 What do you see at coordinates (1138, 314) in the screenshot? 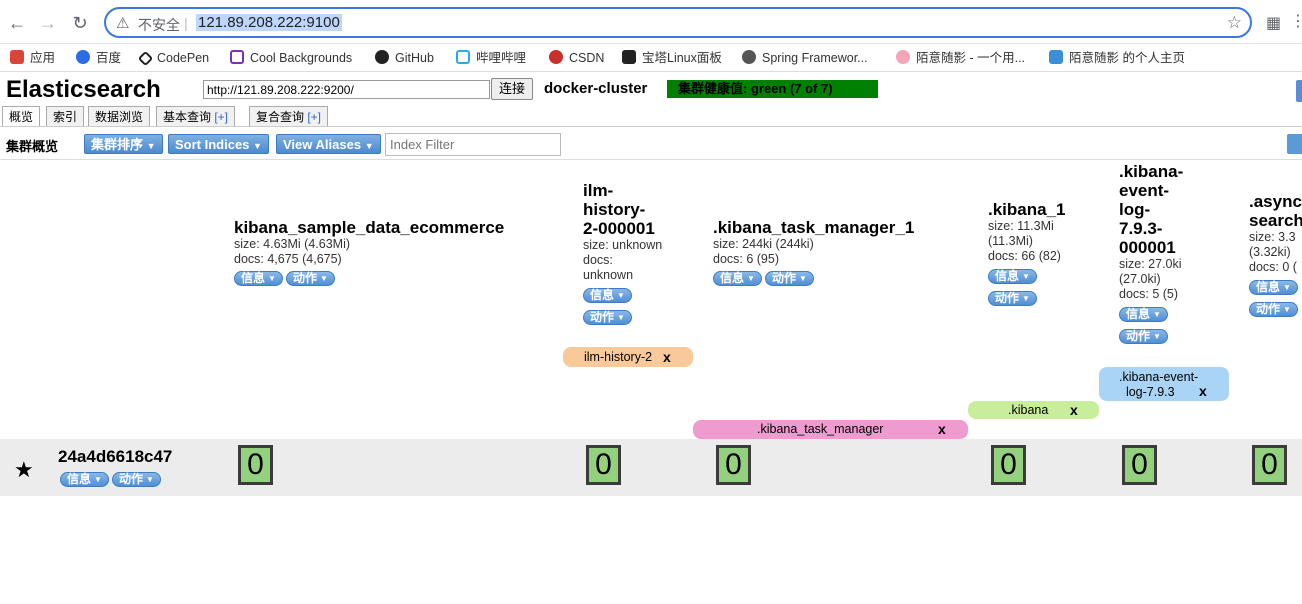
I see `pill-label: 信息` at bounding box center [1138, 314].